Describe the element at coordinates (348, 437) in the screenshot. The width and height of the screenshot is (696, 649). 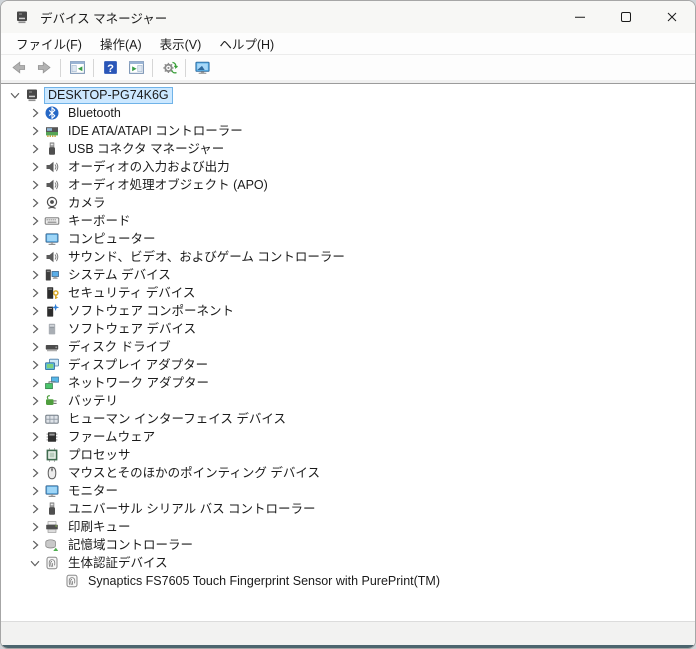
I see `tree-item: ファームウェア` at that location.